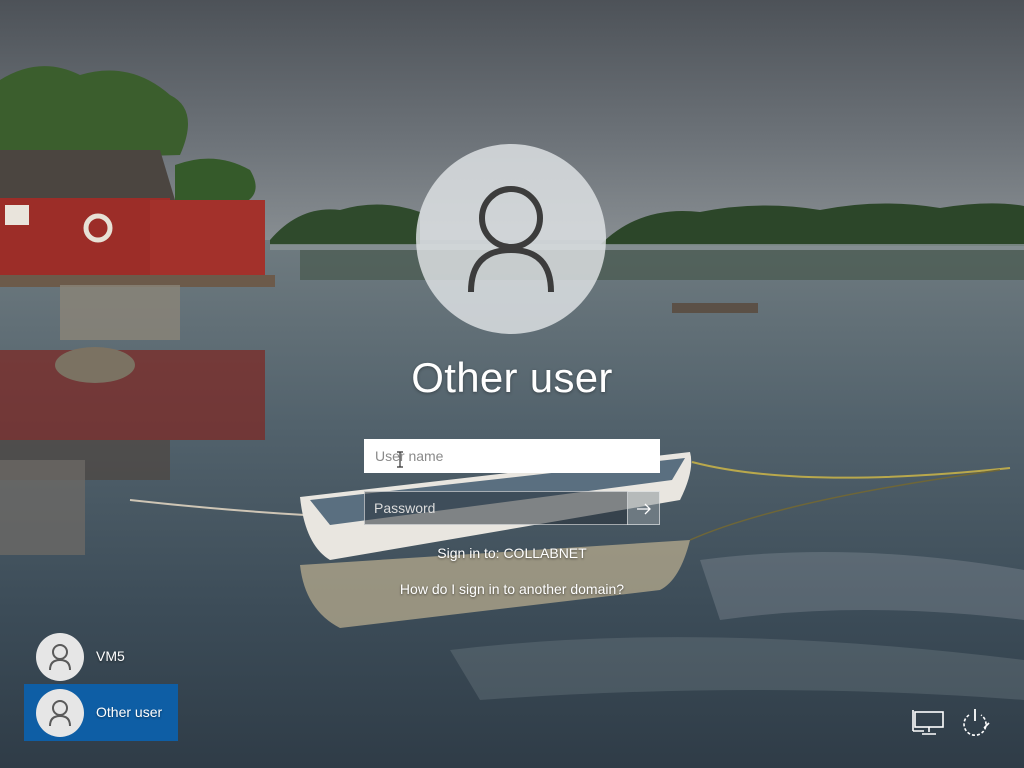  I want to click on account-avatar, so click(511, 239).